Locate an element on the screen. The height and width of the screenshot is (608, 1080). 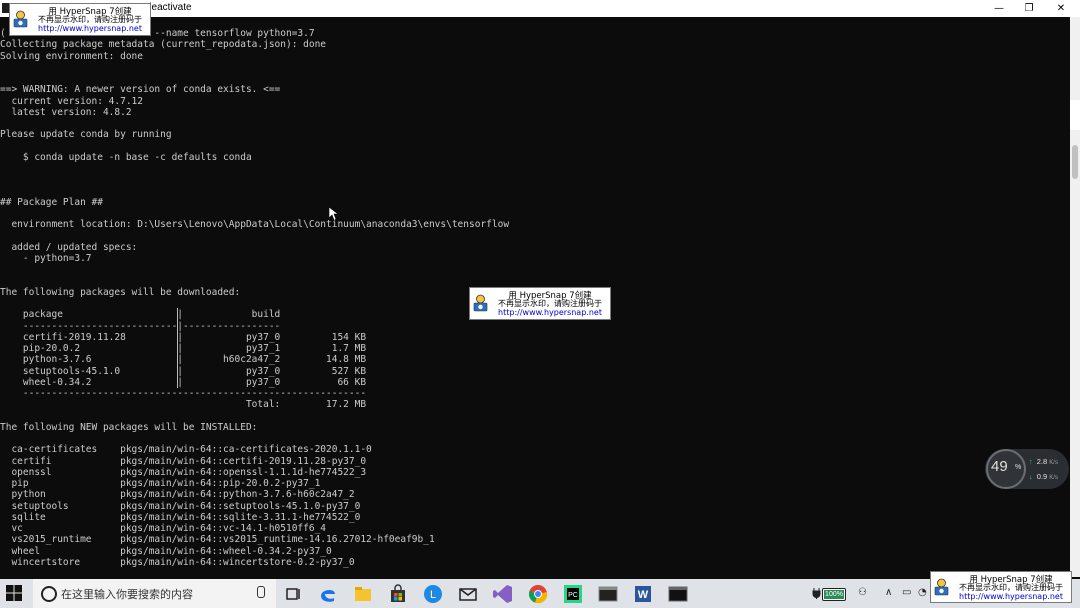
percent-sign: % is located at coordinates (1018, 467).